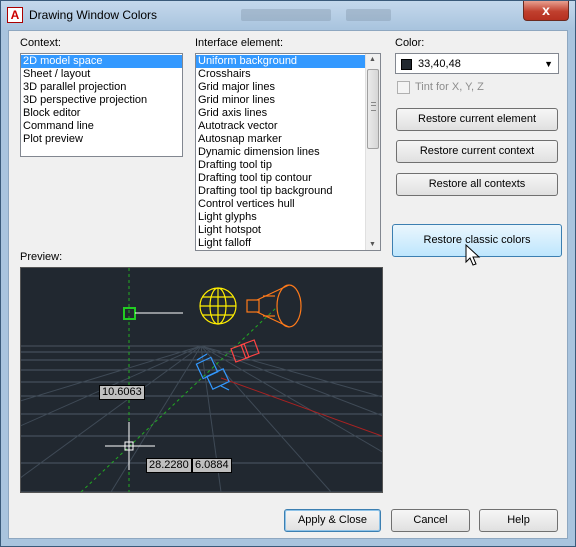  Describe the element at coordinates (477, 184) in the screenshot. I see `restore-all-contexts-button: Restore all contexts` at that location.